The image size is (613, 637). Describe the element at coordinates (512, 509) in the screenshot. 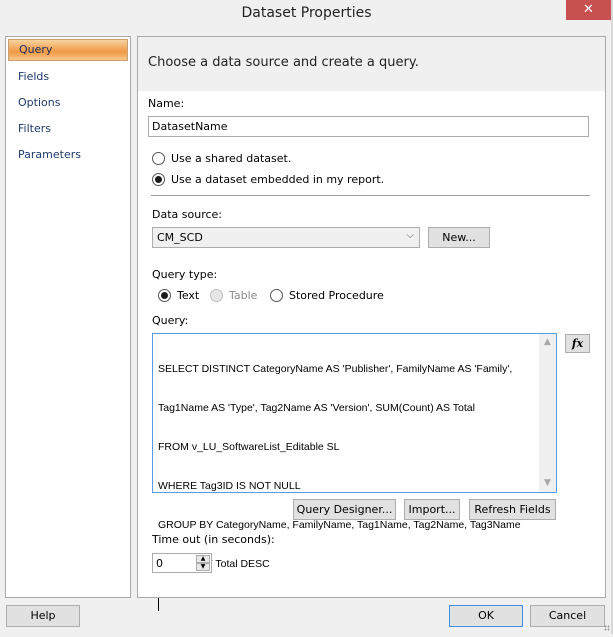

I see `refresh-fields-button: Refresh Fields` at that location.